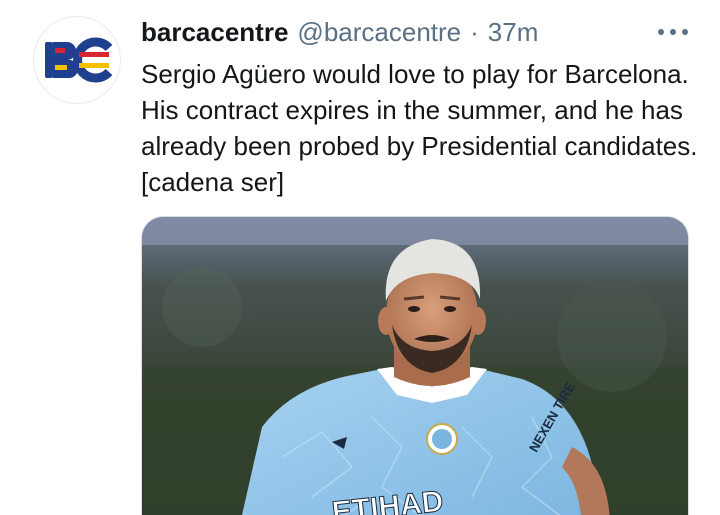 This screenshot has height=515, width=720. What do you see at coordinates (513, 32) in the screenshot?
I see `timestamp: 37m` at bounding box center [513, 32].